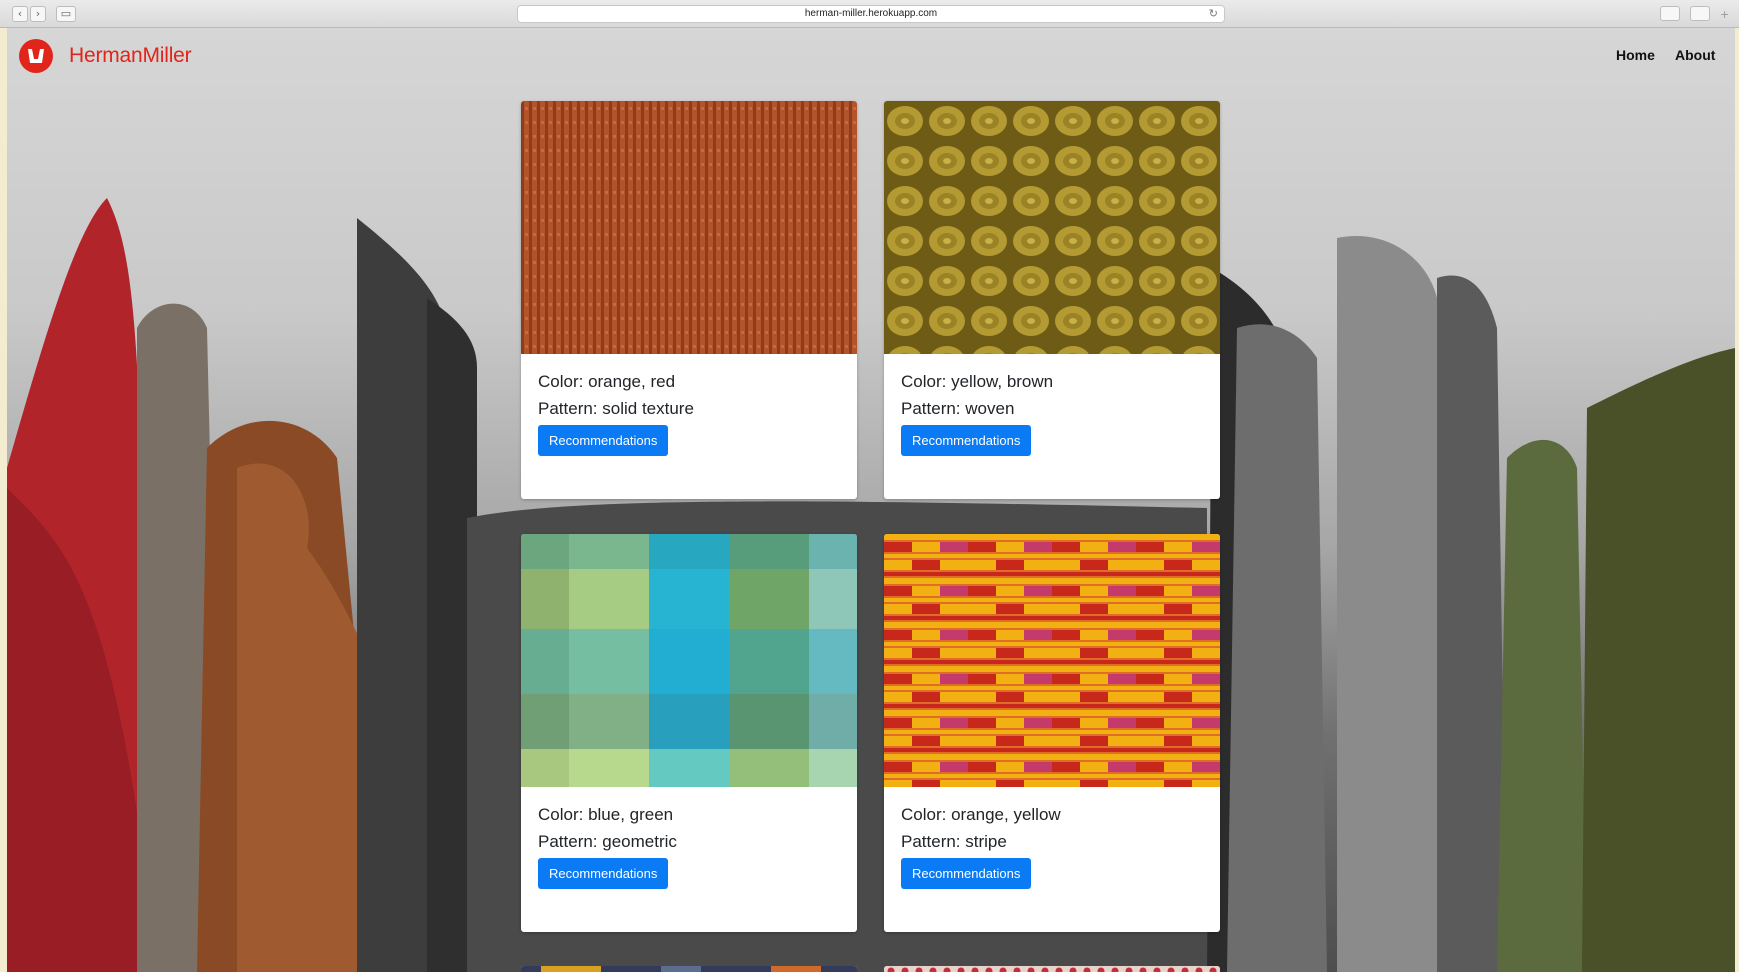 This screenshot has height=972, width=1739. Describe the element at coordinates (1724, 14) in the screenshot. I see `new-tab-icon: +` at that location.